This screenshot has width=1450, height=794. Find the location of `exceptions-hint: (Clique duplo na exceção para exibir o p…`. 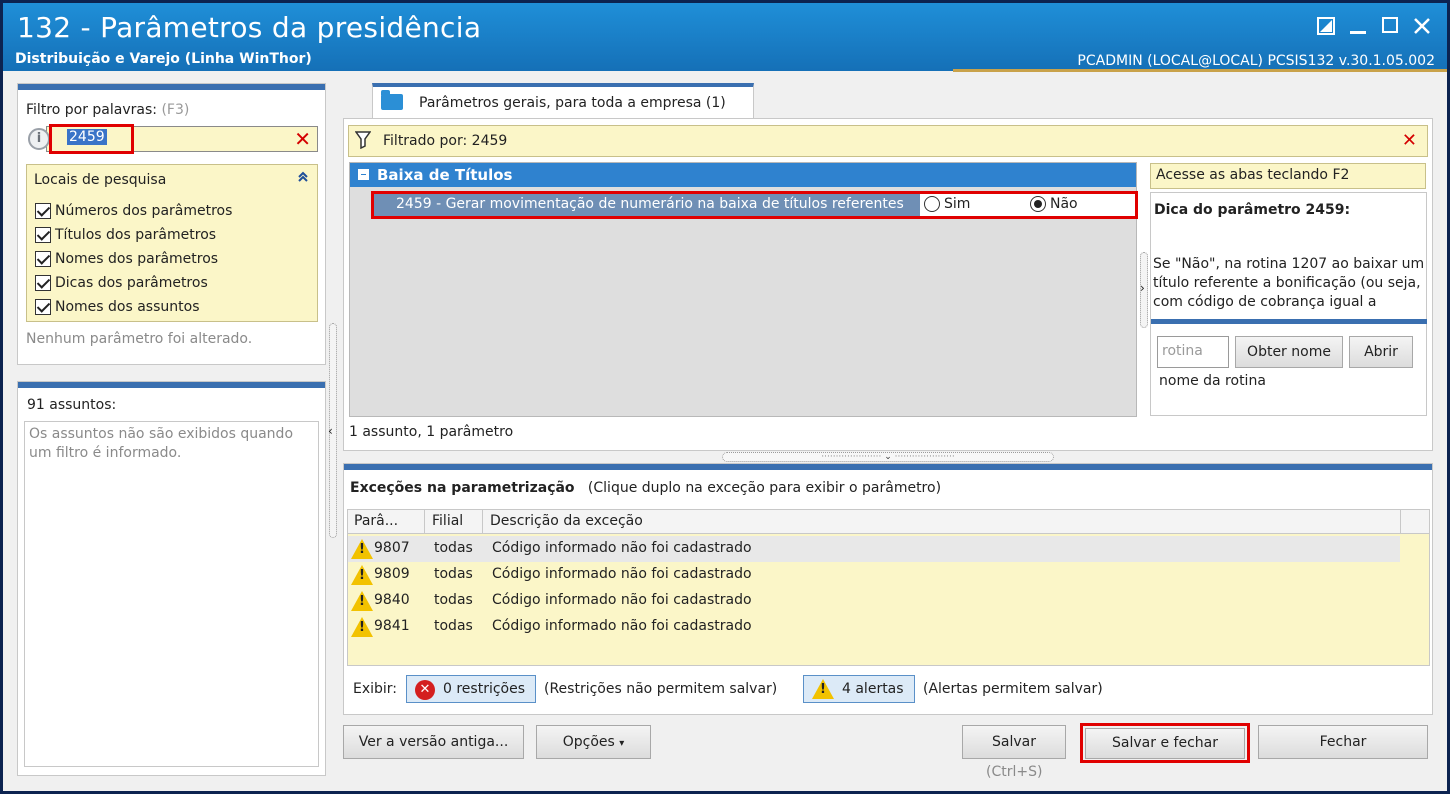

exceptions-hint: (Clique duplo na exceção para exibir o p… is located at coordinates (764, 488).